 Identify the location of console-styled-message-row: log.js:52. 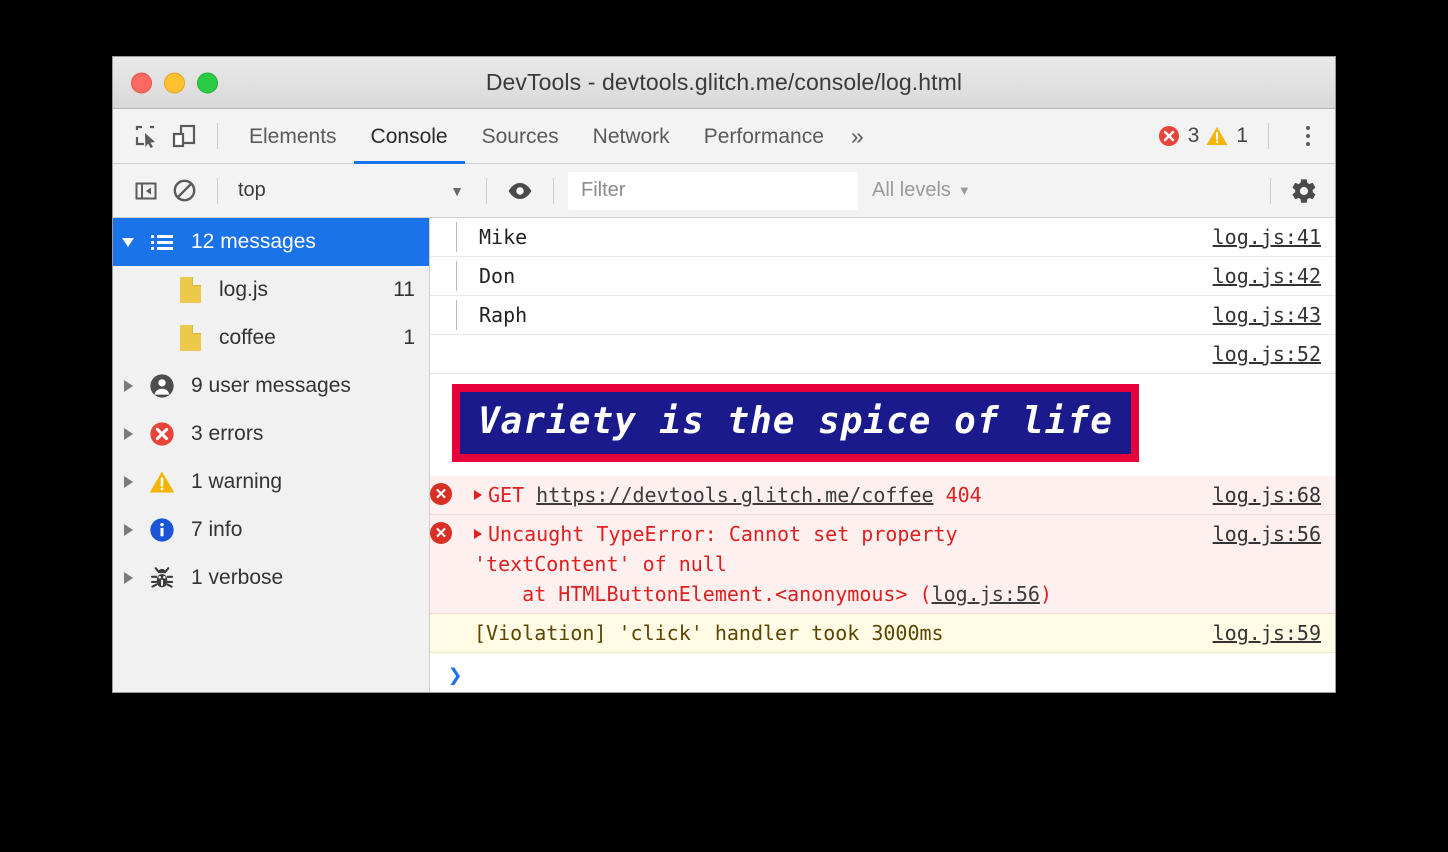
(882, 354).